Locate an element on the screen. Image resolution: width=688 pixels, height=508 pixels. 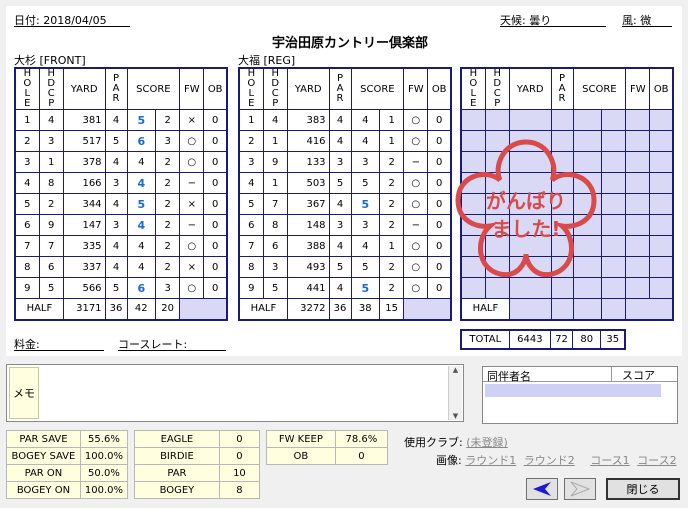
total-label: TOTAL is located at coordinates (485, 339).